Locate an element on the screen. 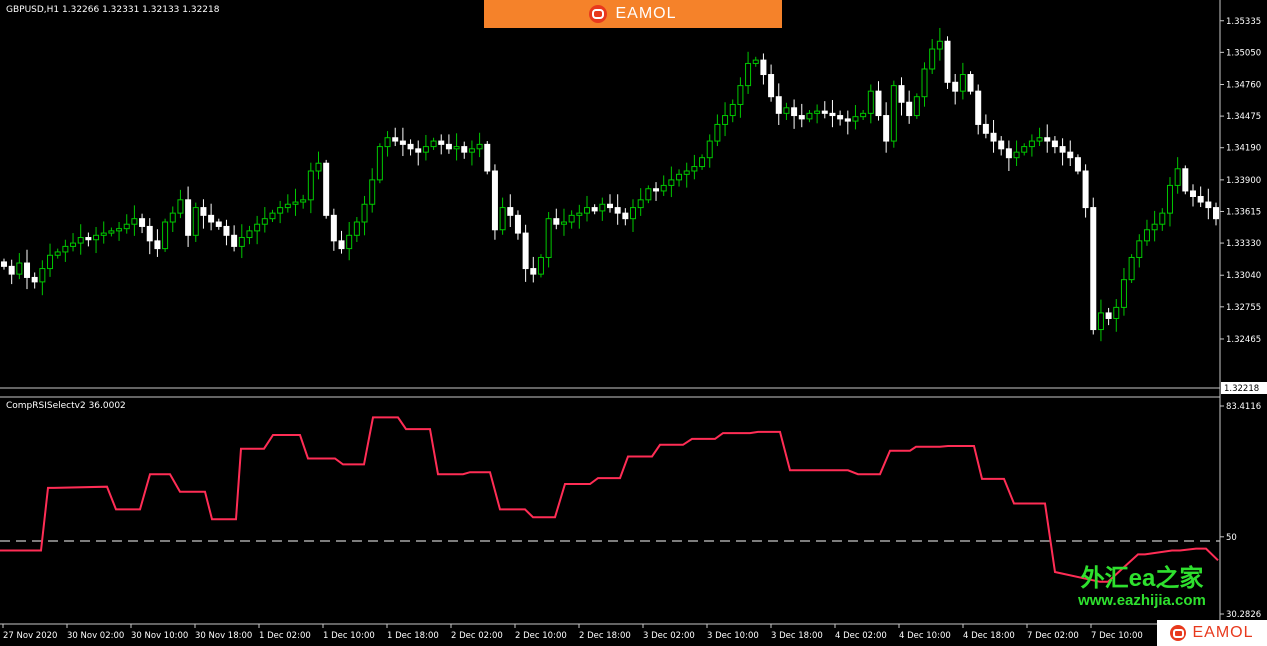 This screenshot has width=1267, height=646. rsi-tick-label: 50 is located at coordinates (1231, 538).